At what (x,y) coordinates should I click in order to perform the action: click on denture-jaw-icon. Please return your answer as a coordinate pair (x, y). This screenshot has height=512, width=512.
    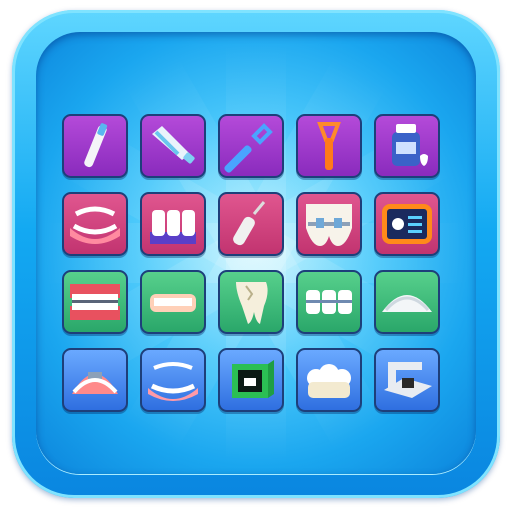
    Looking at the image, I should click on (95, 224).